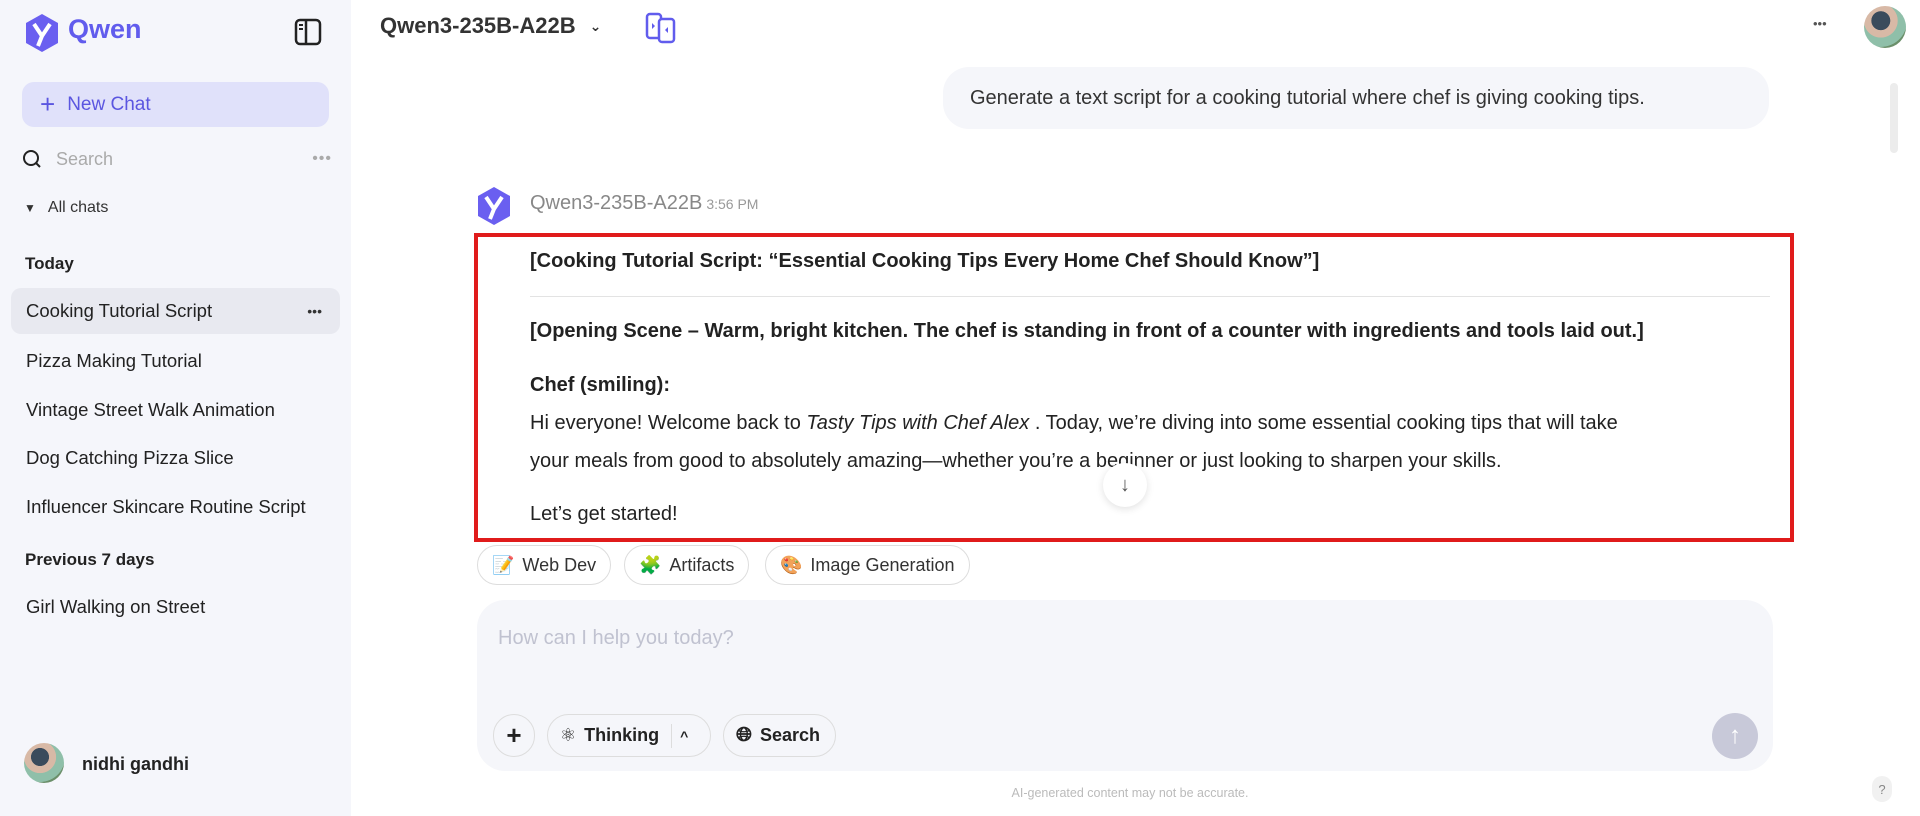  I want to click on arrow-down-icon: ↓, so click(1125, 484).